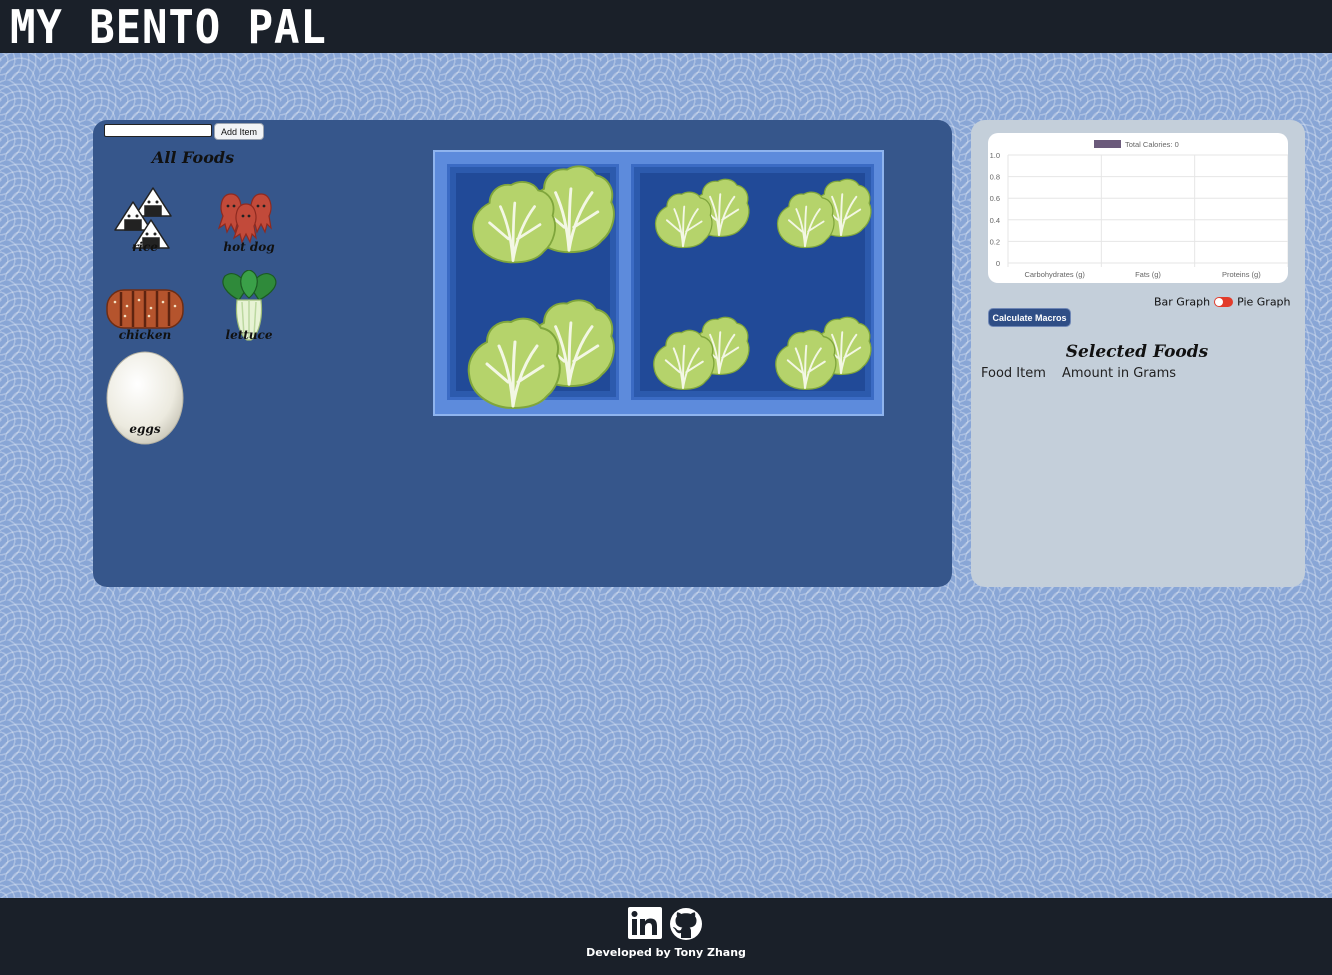 The height and width of the screenshot is (975, 1332). I want to click on graph-type-toggle, so click(1224, 302).